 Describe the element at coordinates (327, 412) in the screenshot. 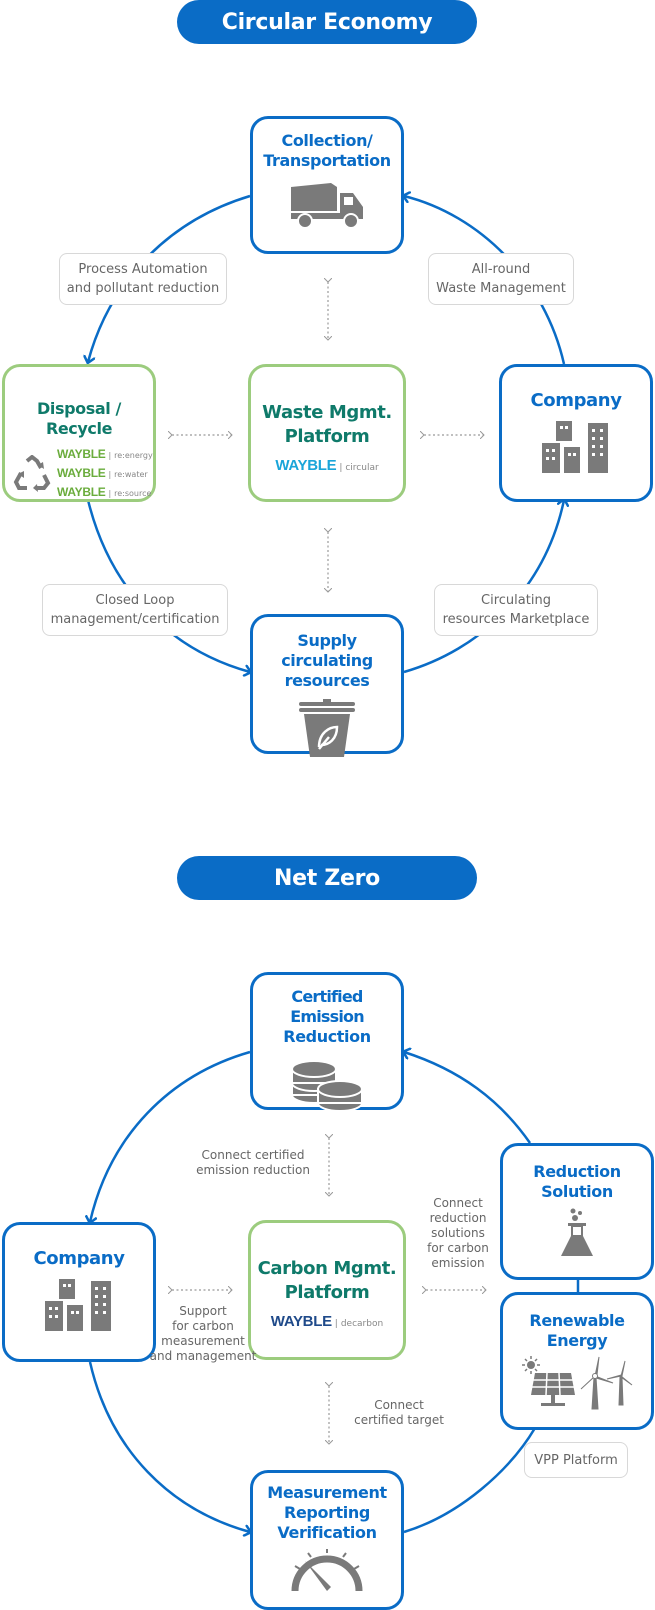

I see `platform-title-line1: Waste Mgmt.` at that location.